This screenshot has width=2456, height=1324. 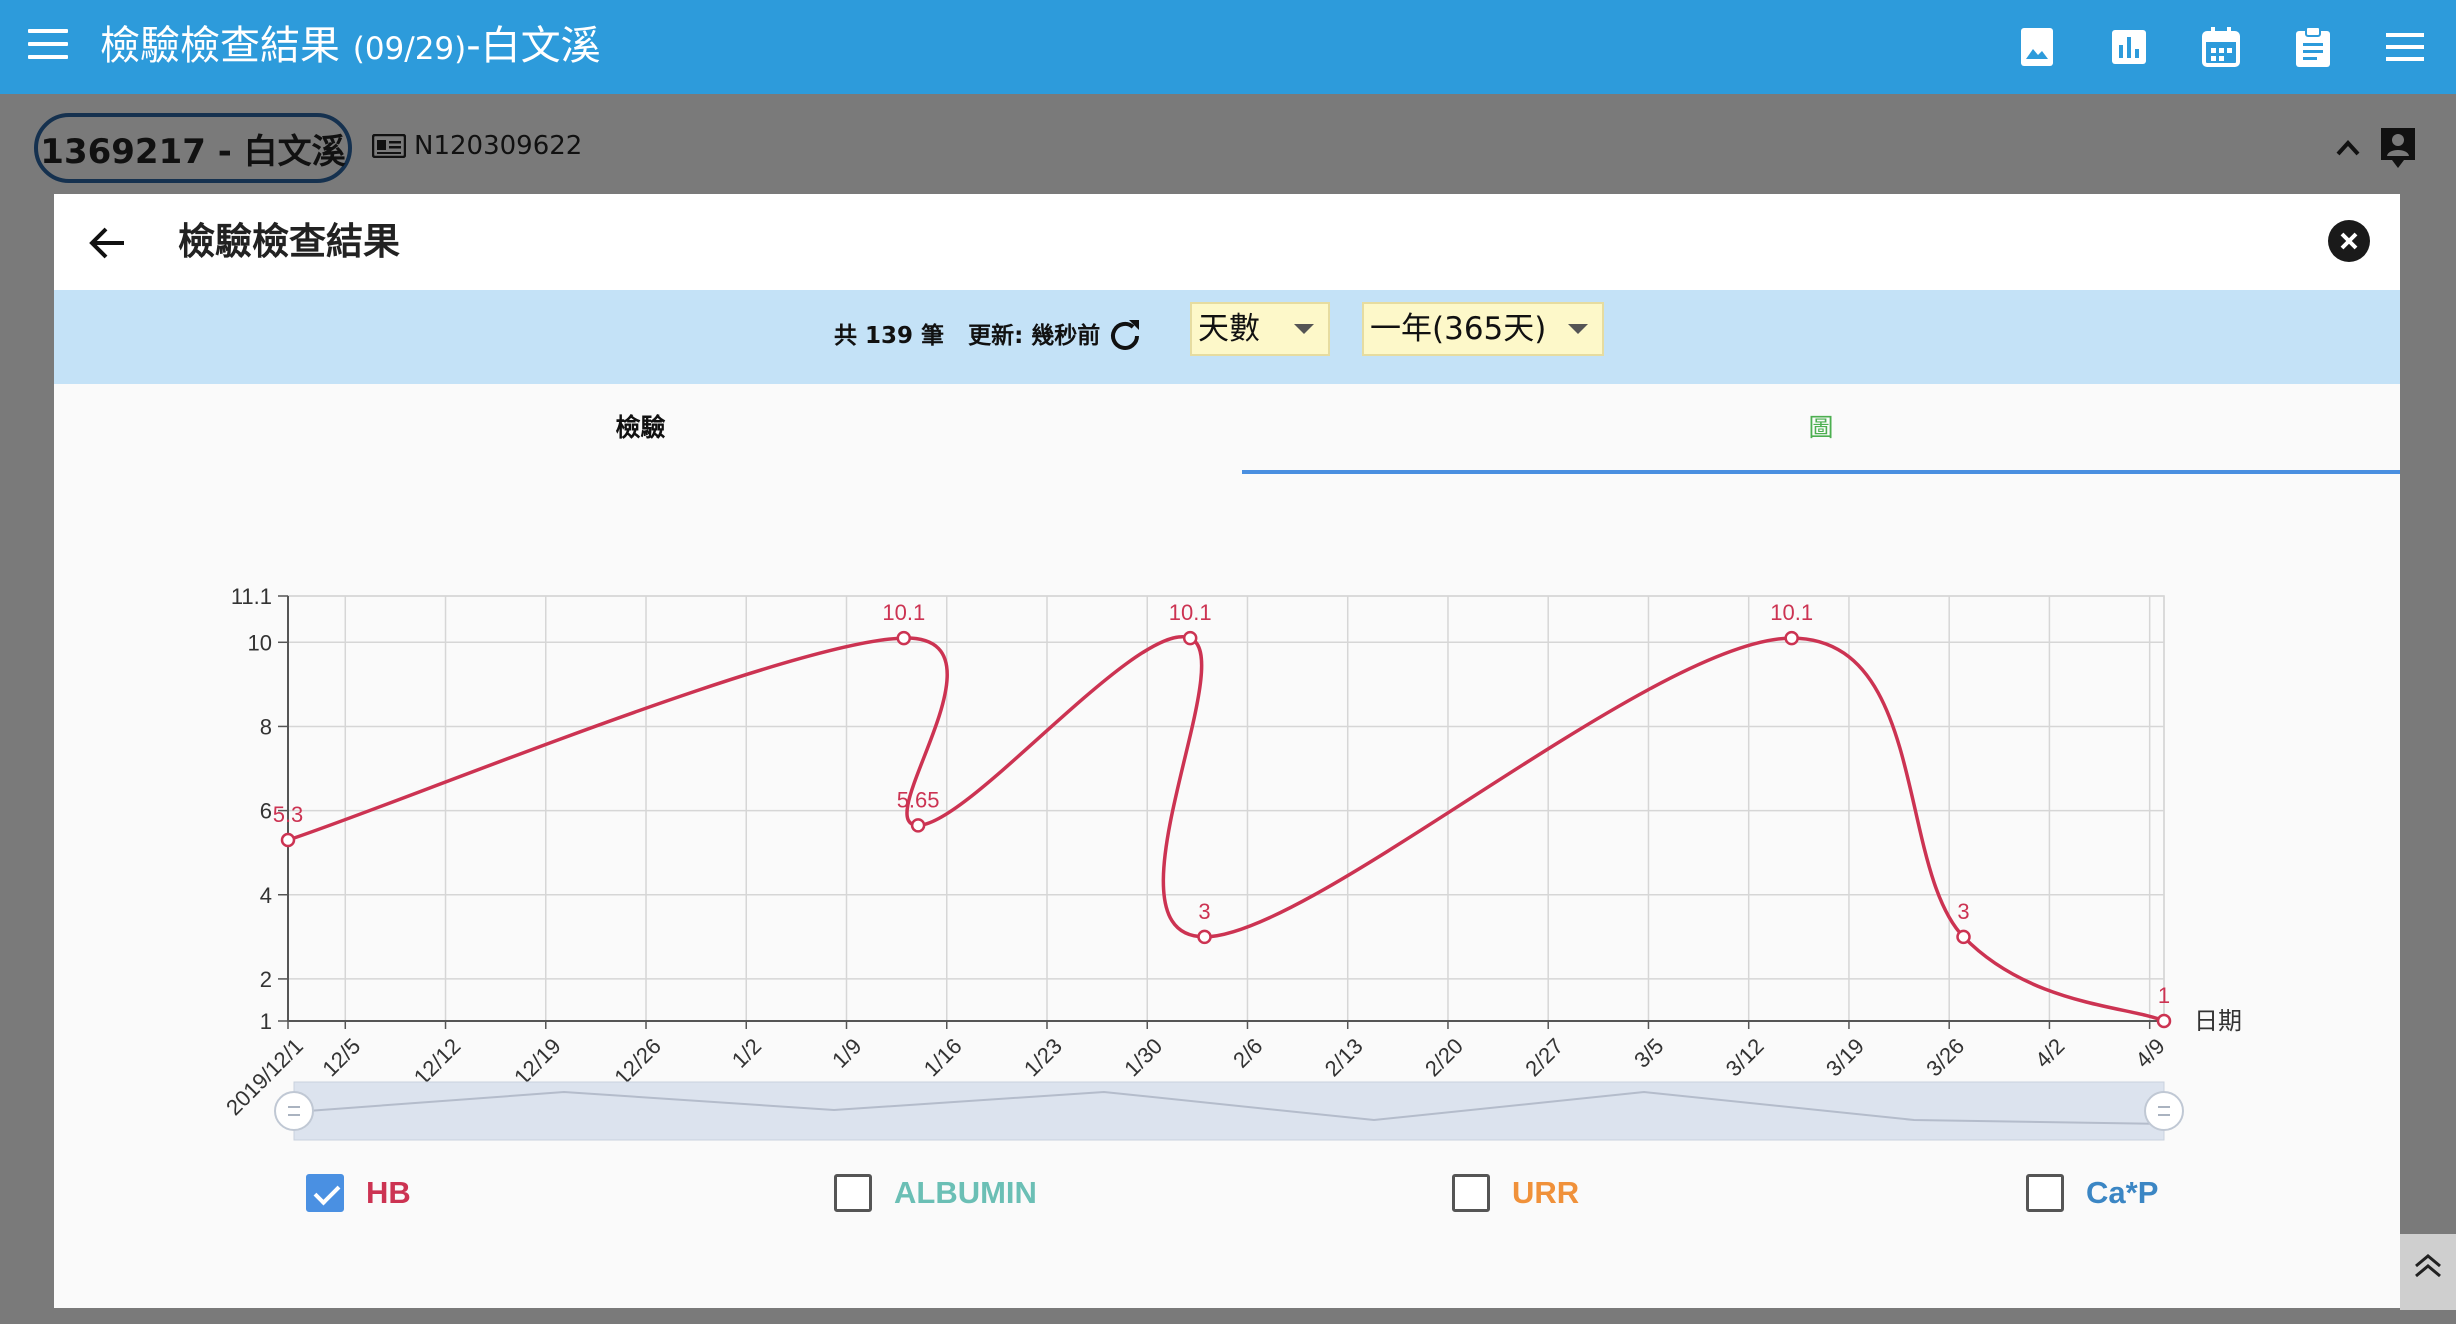 What do you see at coordinates (2037, 47) in the screenshot?
I see `image-icon` at bounding box center [2037, 47].